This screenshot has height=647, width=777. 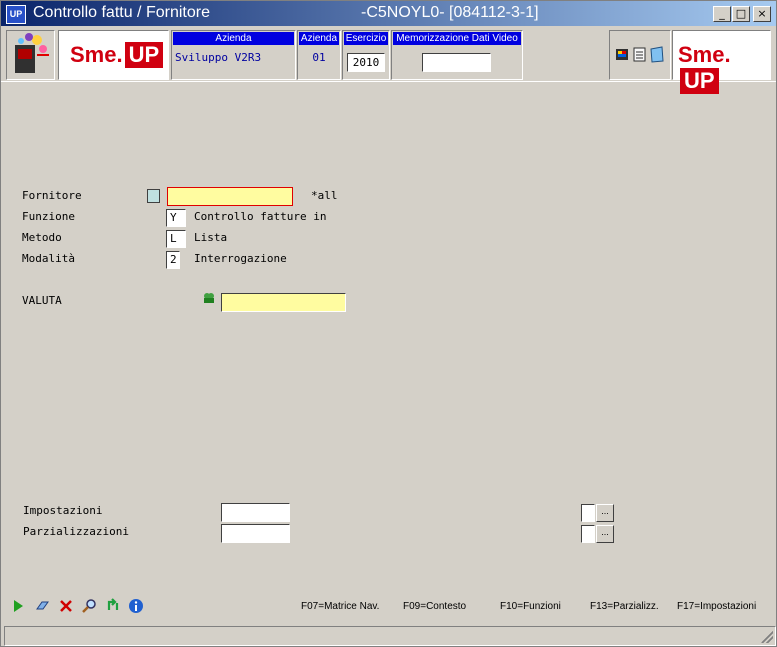 What do you see at coordinates (230, 196) in the screenshot?
I see `fornitore-input` at bounding box center [230, 196].